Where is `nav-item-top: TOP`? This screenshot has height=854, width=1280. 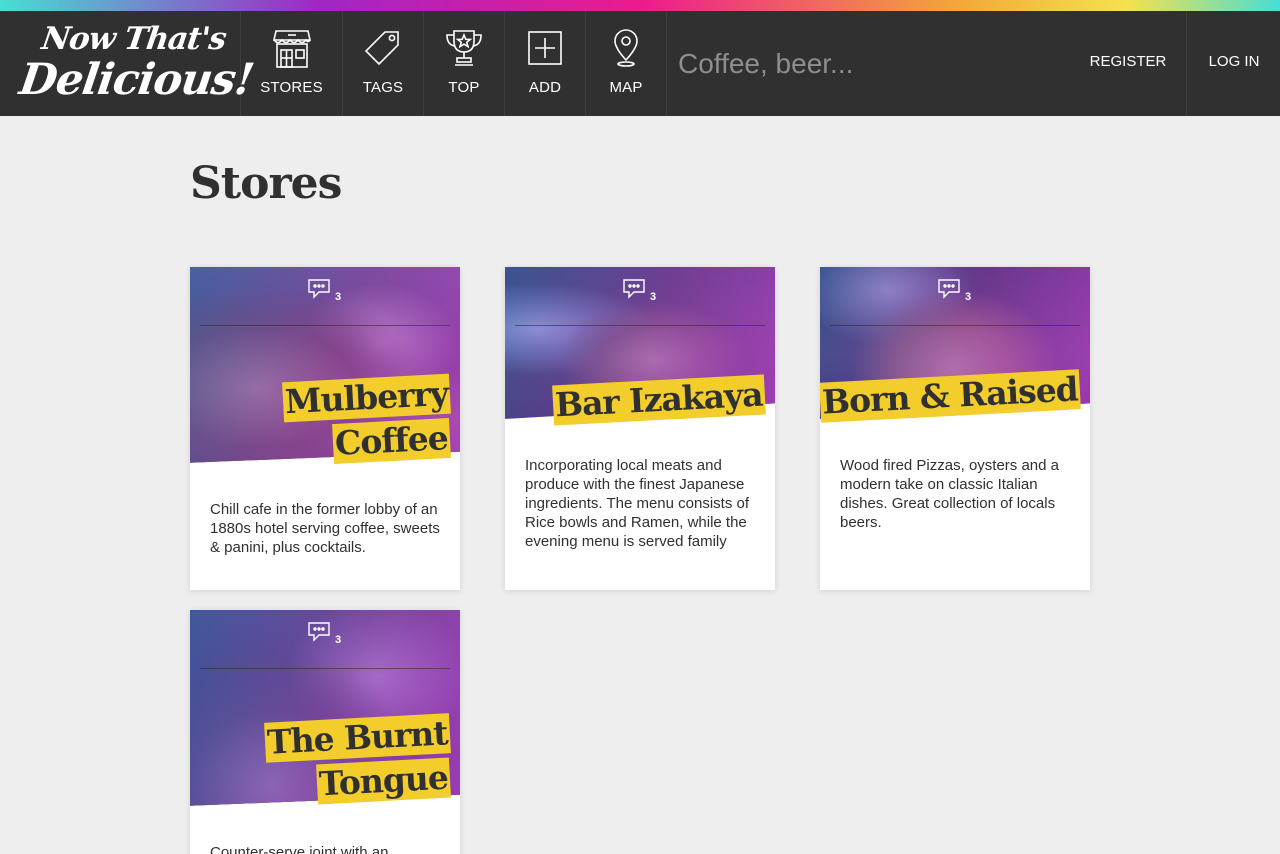 nav-item-top: TOP is located at coordinates (464, 63).